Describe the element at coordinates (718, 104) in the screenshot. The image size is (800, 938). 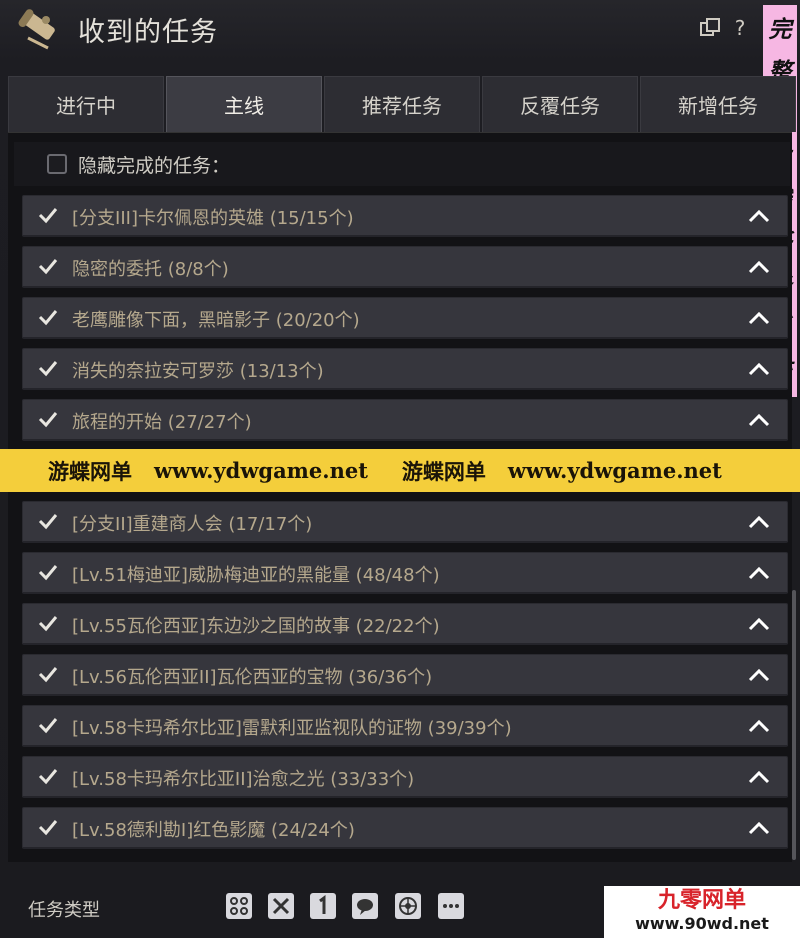
I see `tab-new: 新增任务` at that location.